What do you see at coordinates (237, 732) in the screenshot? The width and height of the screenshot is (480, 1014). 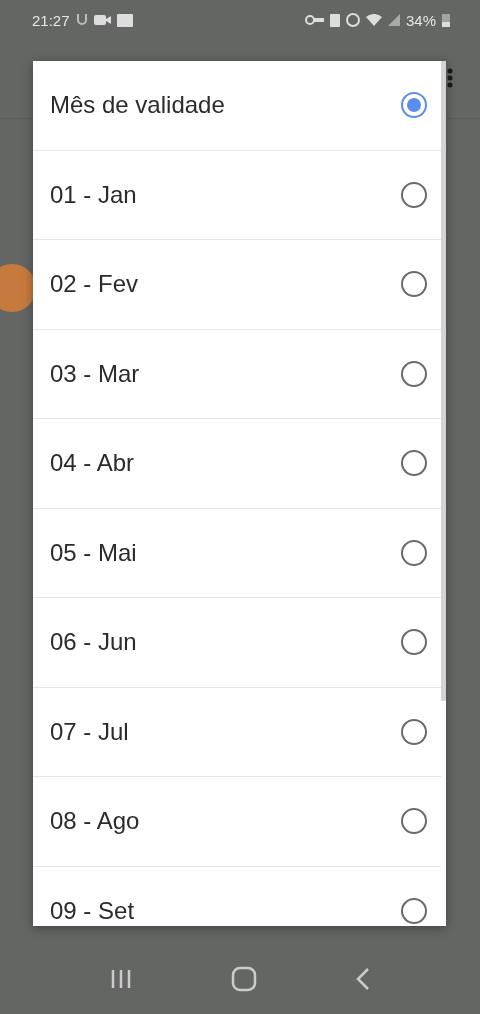 I see `option-row: 07 - Jul` at bounding box center [237, 732].